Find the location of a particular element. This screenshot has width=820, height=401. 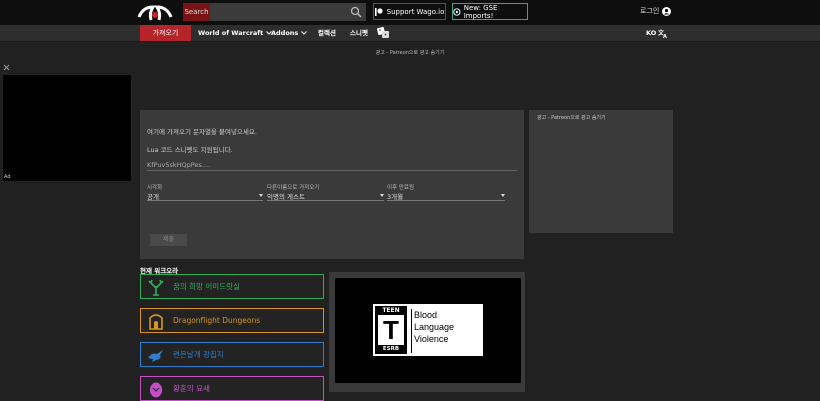

esrb-rating-card: TEEN T ESRB Blood Language Violence is located at coordinates (428, 330).